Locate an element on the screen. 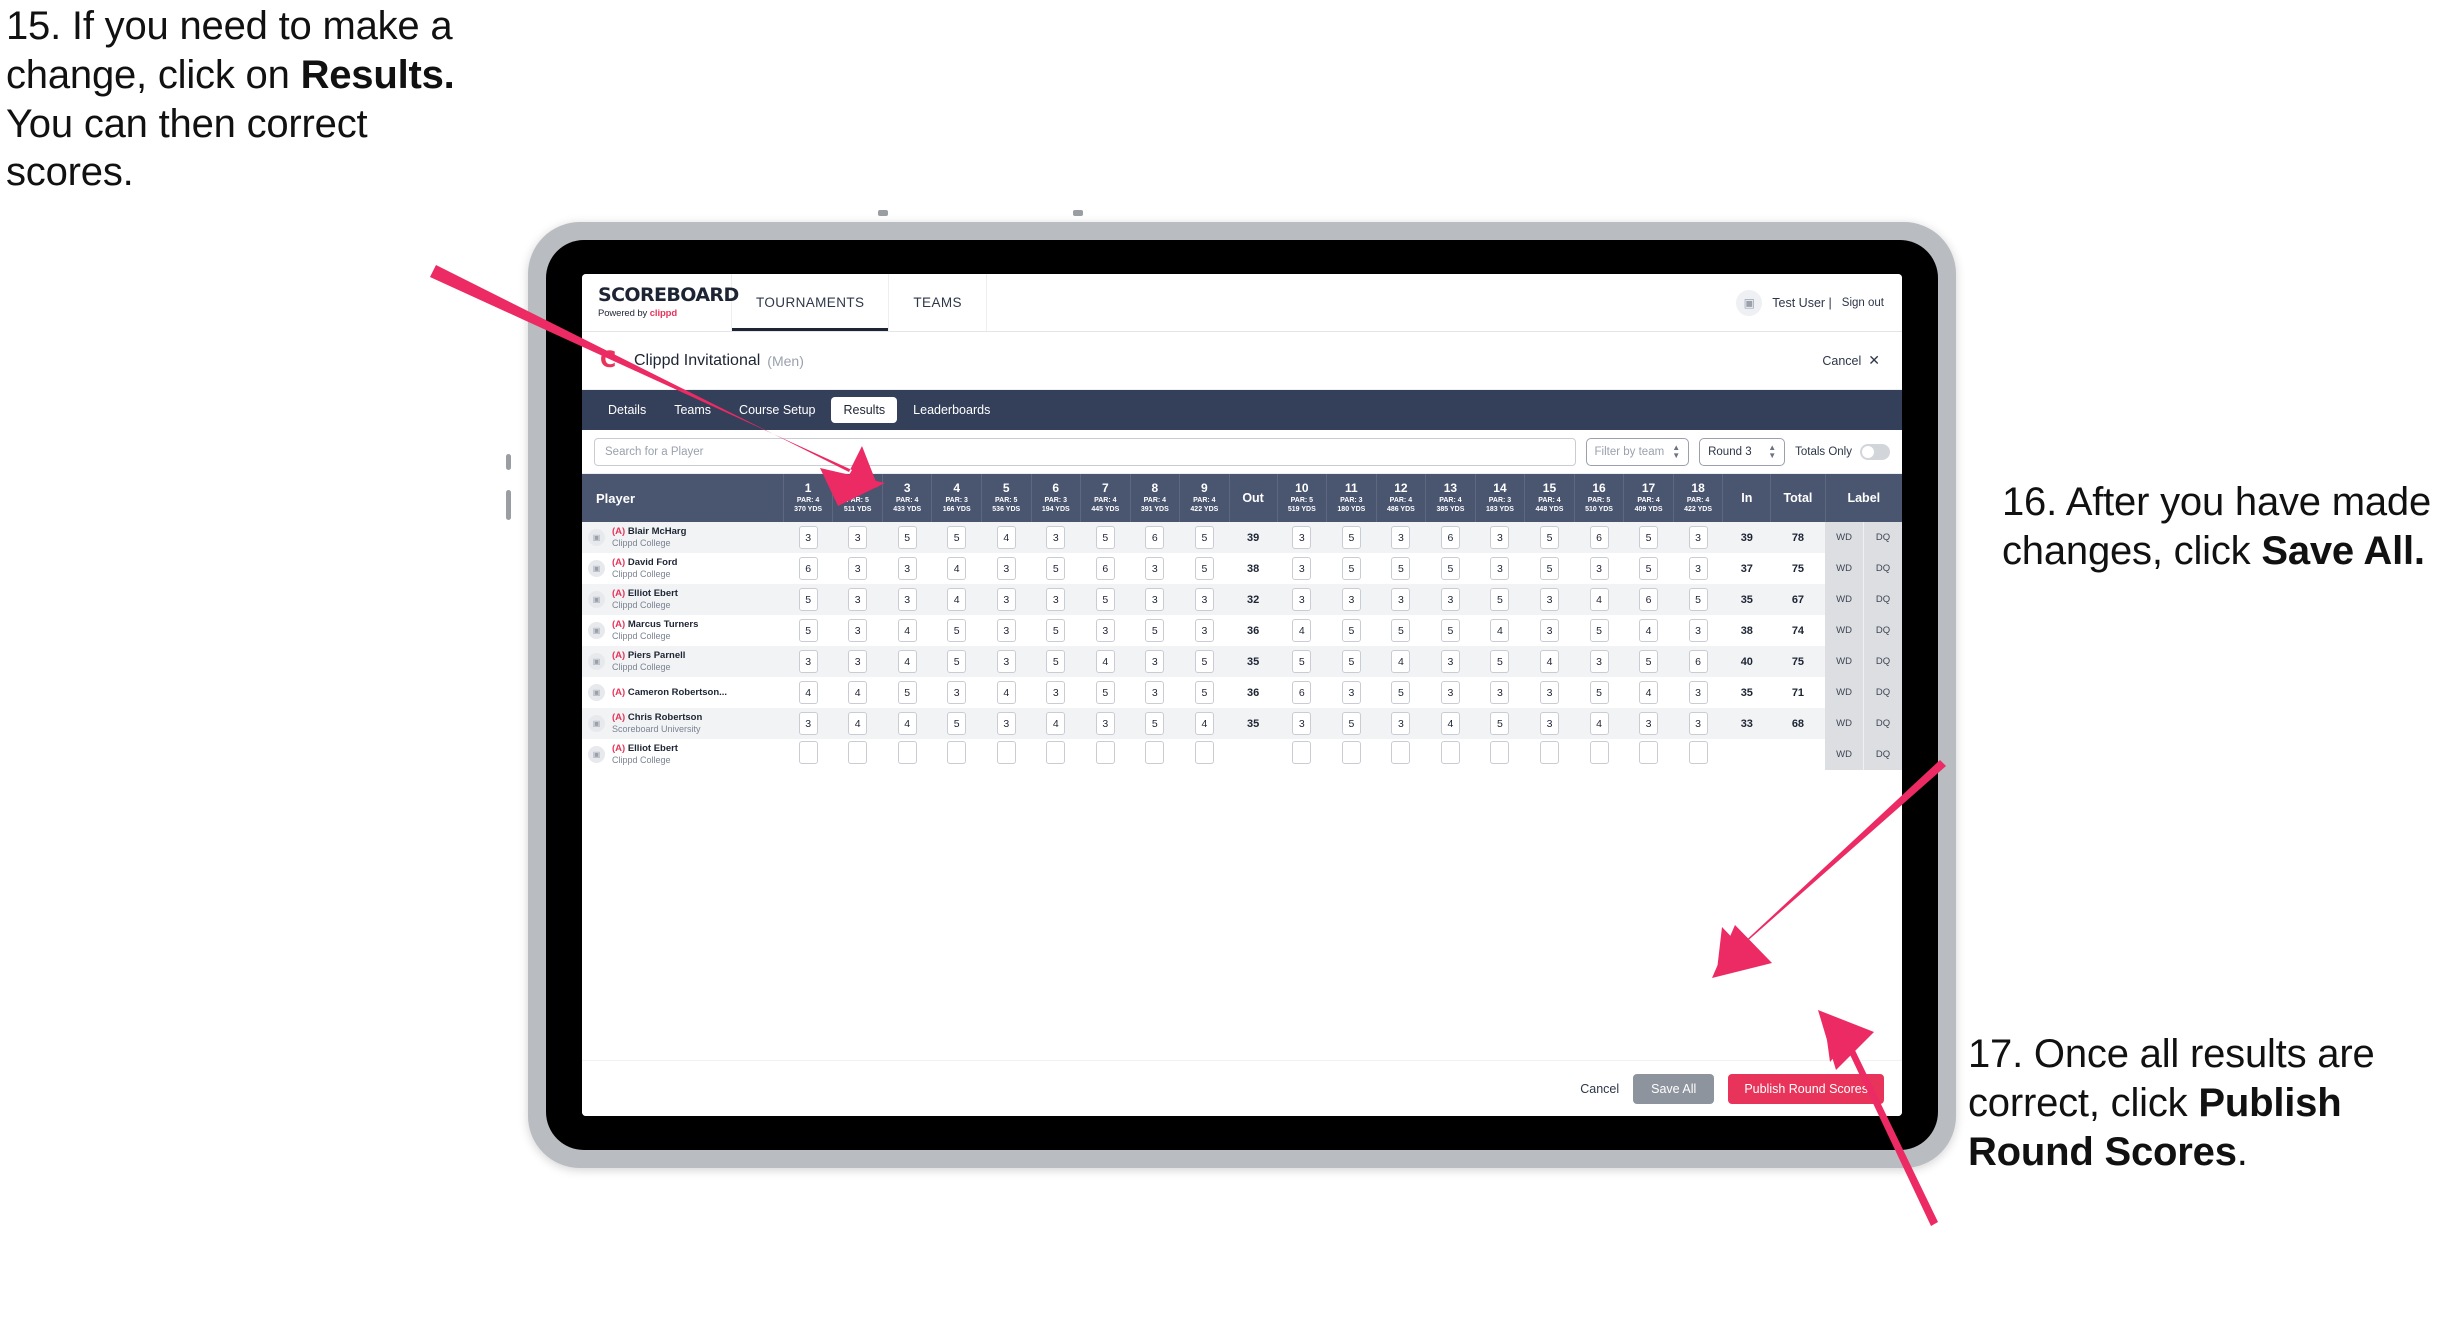 The image size is (2464, 1326). score-cell-front-9: 5 is located at coordinates (1205, 537).